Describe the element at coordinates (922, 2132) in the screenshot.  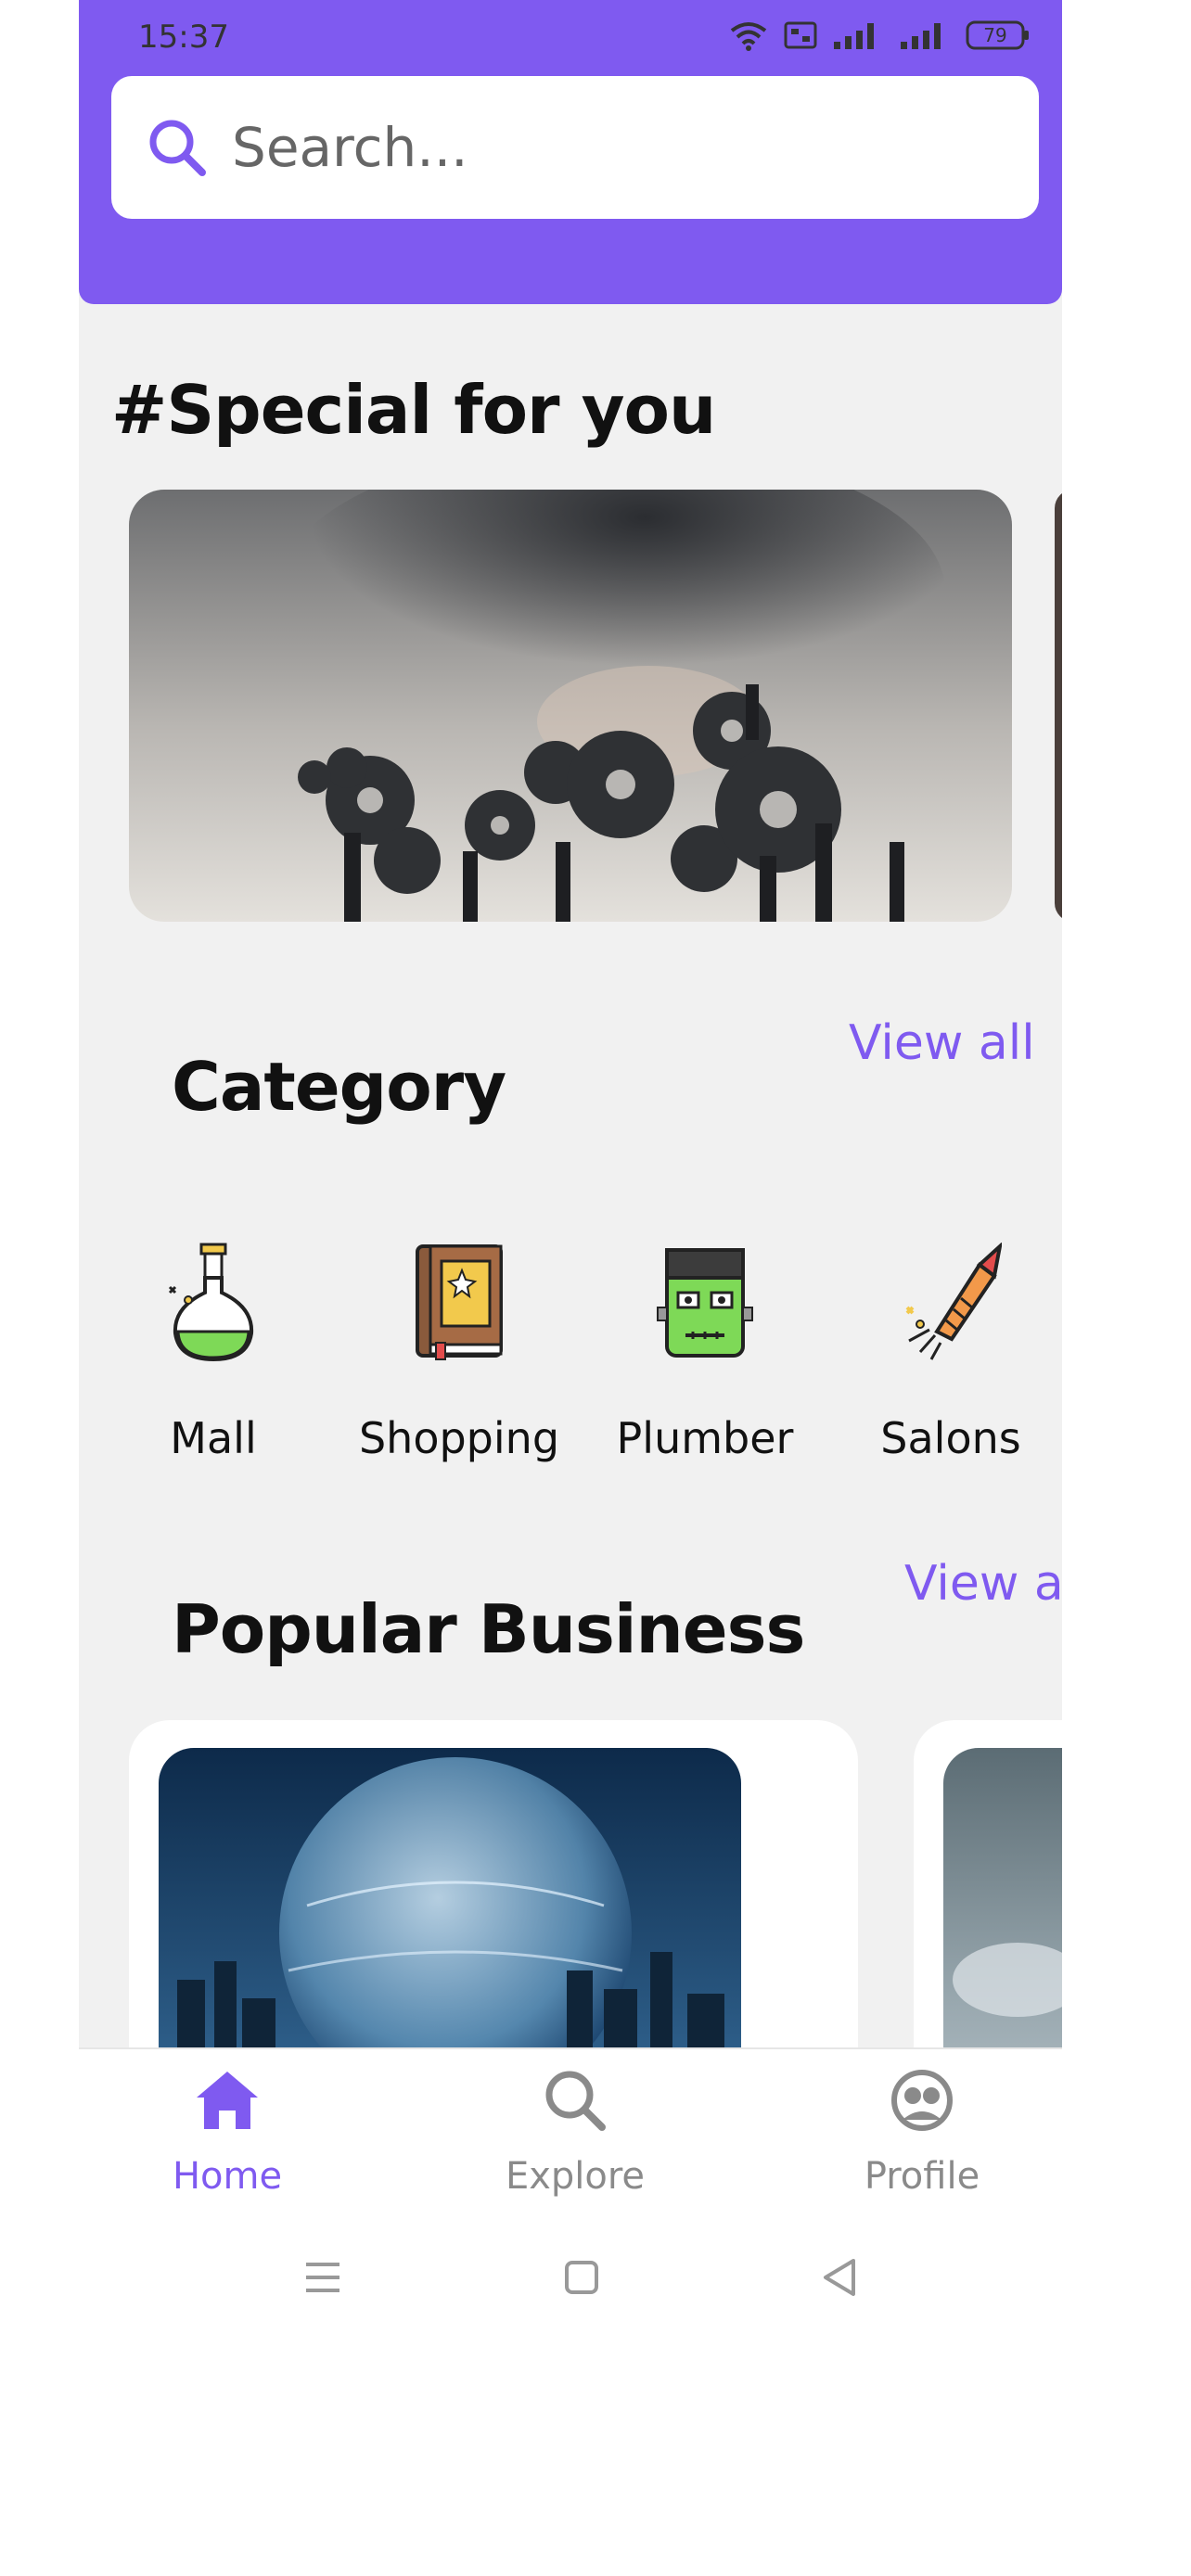
I see `nav-profile: Profile` at that location.